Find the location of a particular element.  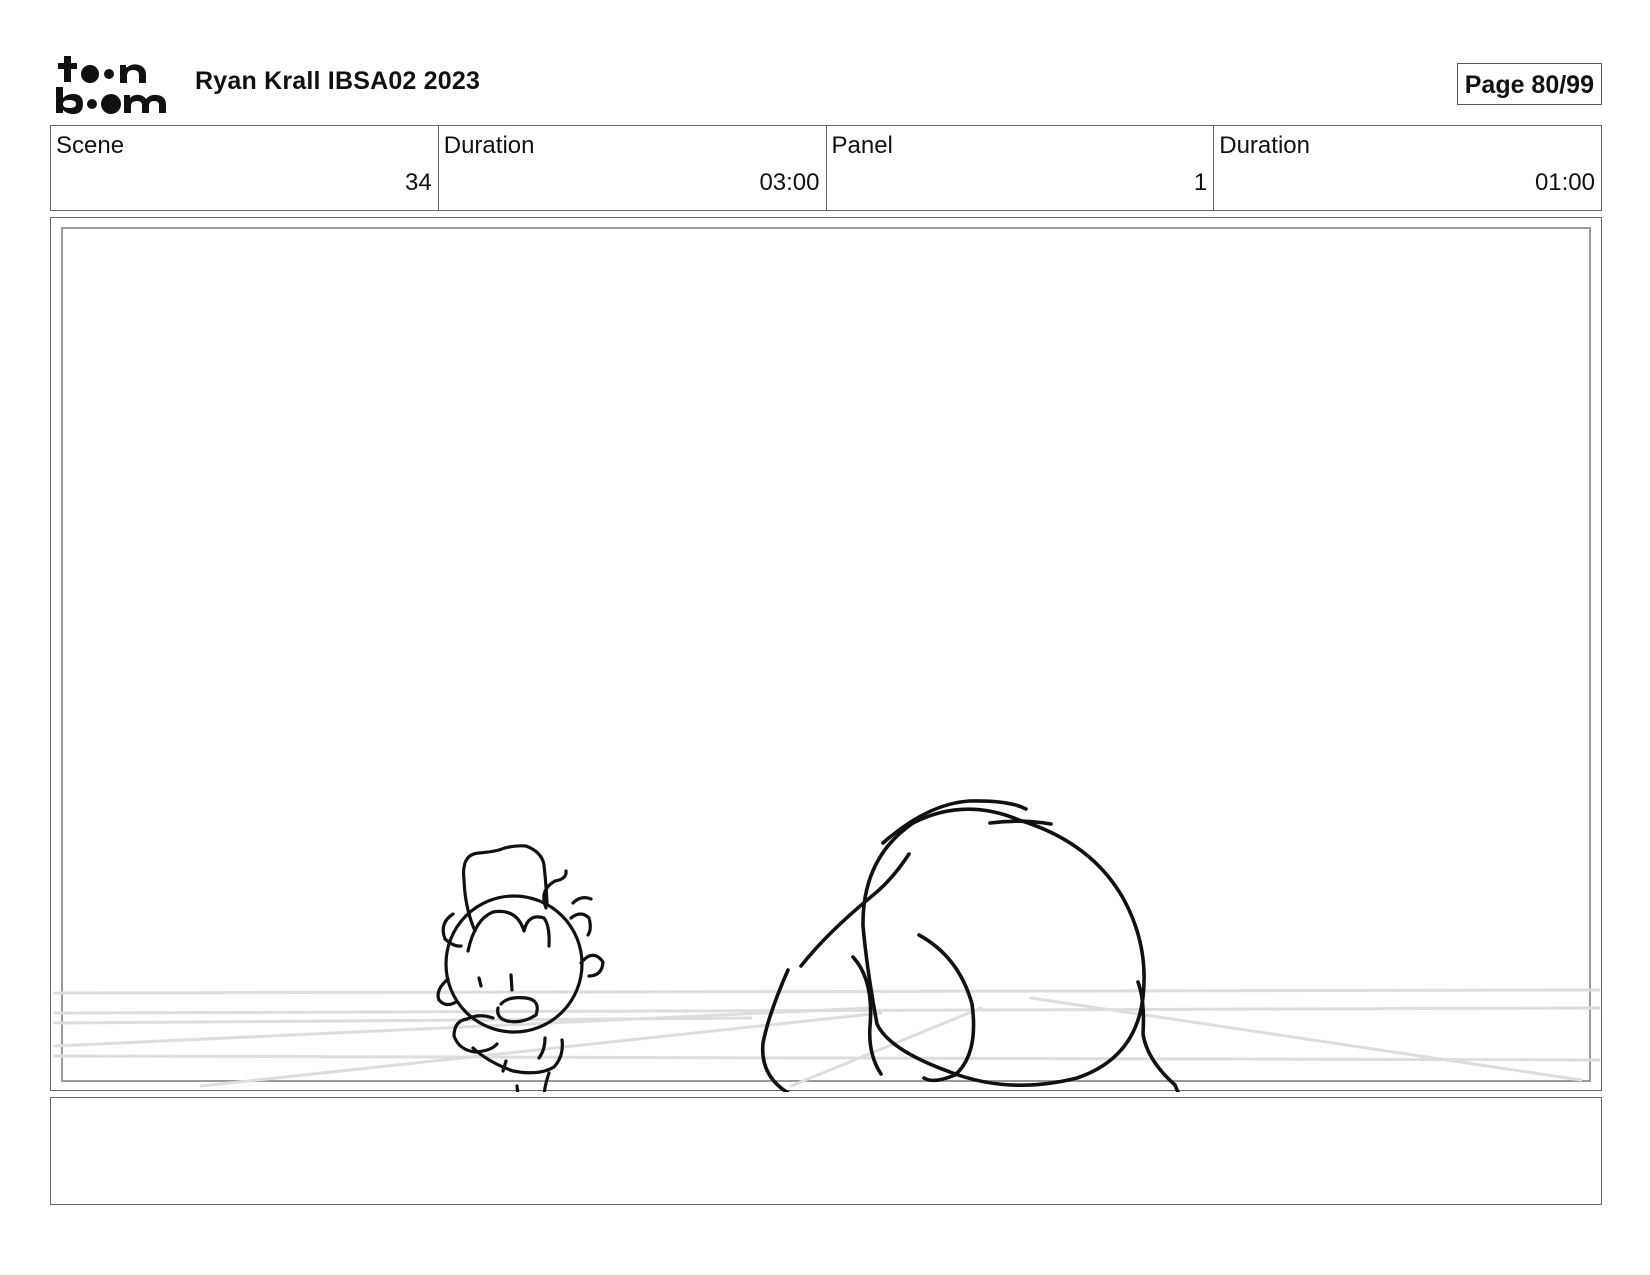

page-header: Ryan Krall IBSA02 2023 Page 80/99 is located at coordinates (826, 85).